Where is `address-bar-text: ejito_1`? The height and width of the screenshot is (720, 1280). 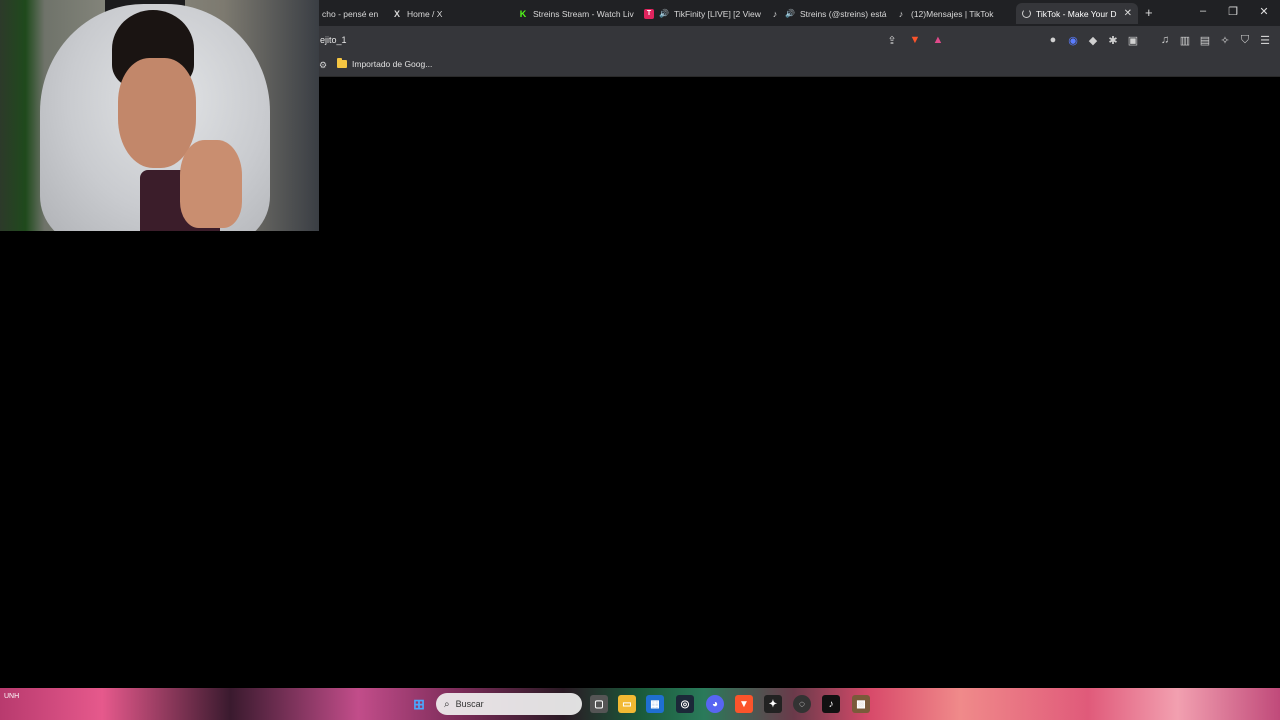 address-bar-text: ejito_1 is located at coordinates (333, 40).